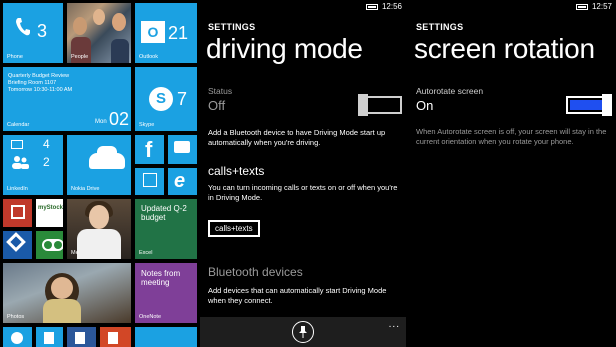 The height and width of the screenshot is (347, 616). I want to click on tile-alarms, so click(17, 337).